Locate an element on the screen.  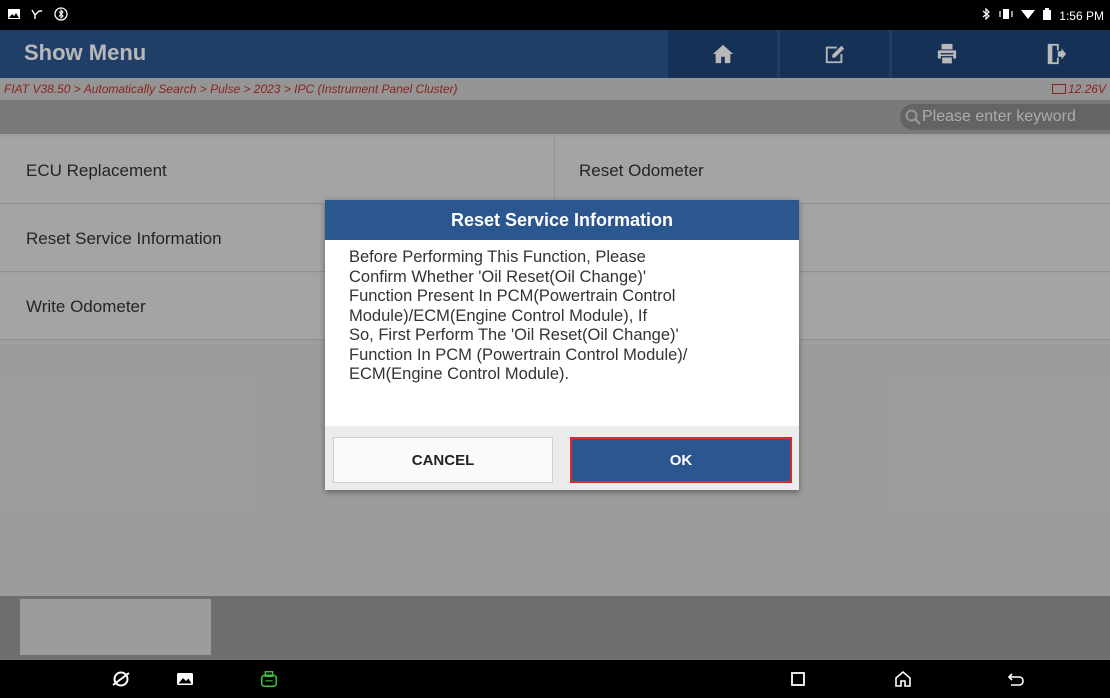
recents-icon is located at coordinates (798, 679).